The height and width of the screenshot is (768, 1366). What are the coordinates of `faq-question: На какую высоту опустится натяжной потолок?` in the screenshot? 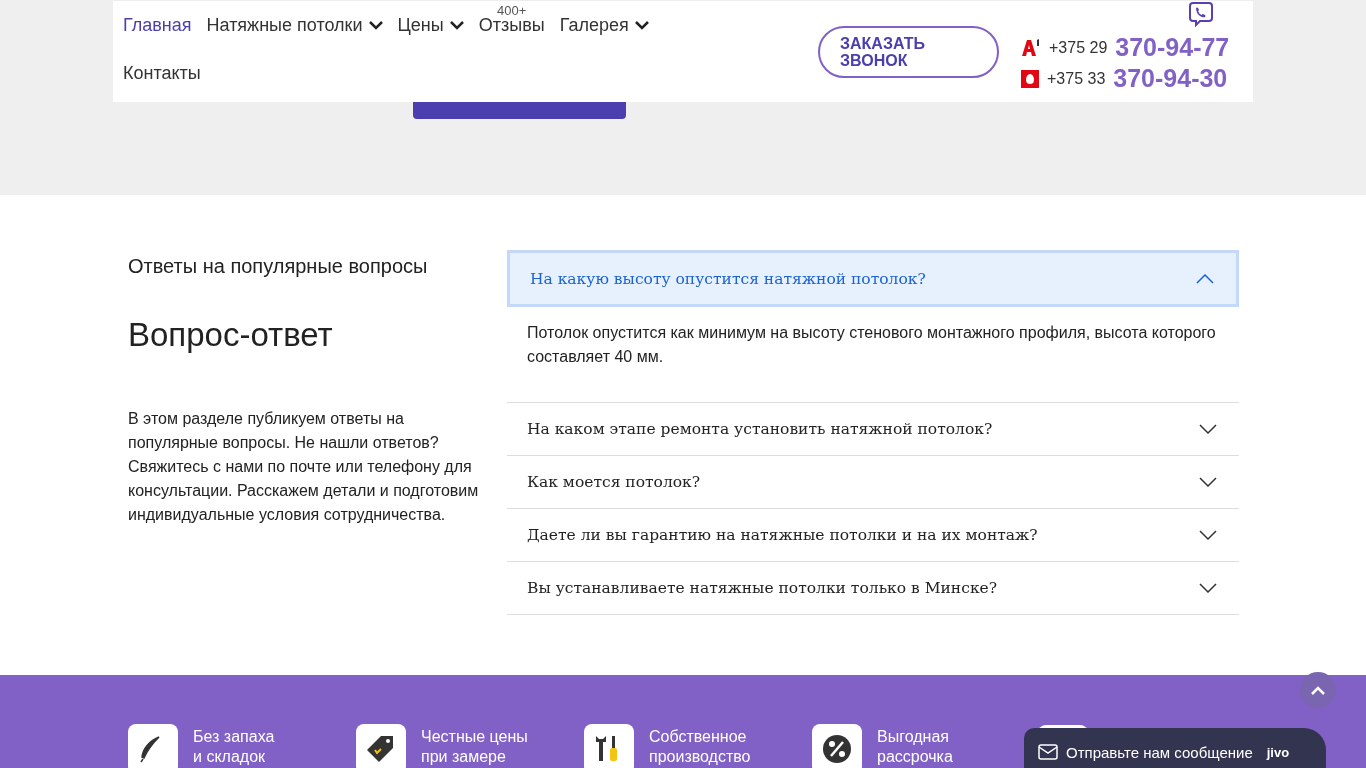 It's located at (873, 278).